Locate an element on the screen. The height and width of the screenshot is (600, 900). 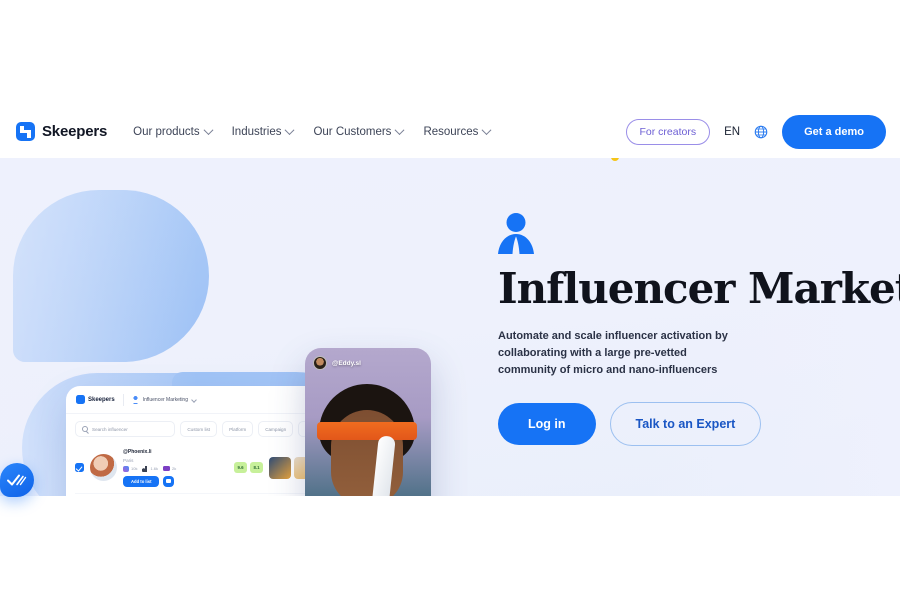
dashboard-logo-icon is located at coordinates (80, 399).